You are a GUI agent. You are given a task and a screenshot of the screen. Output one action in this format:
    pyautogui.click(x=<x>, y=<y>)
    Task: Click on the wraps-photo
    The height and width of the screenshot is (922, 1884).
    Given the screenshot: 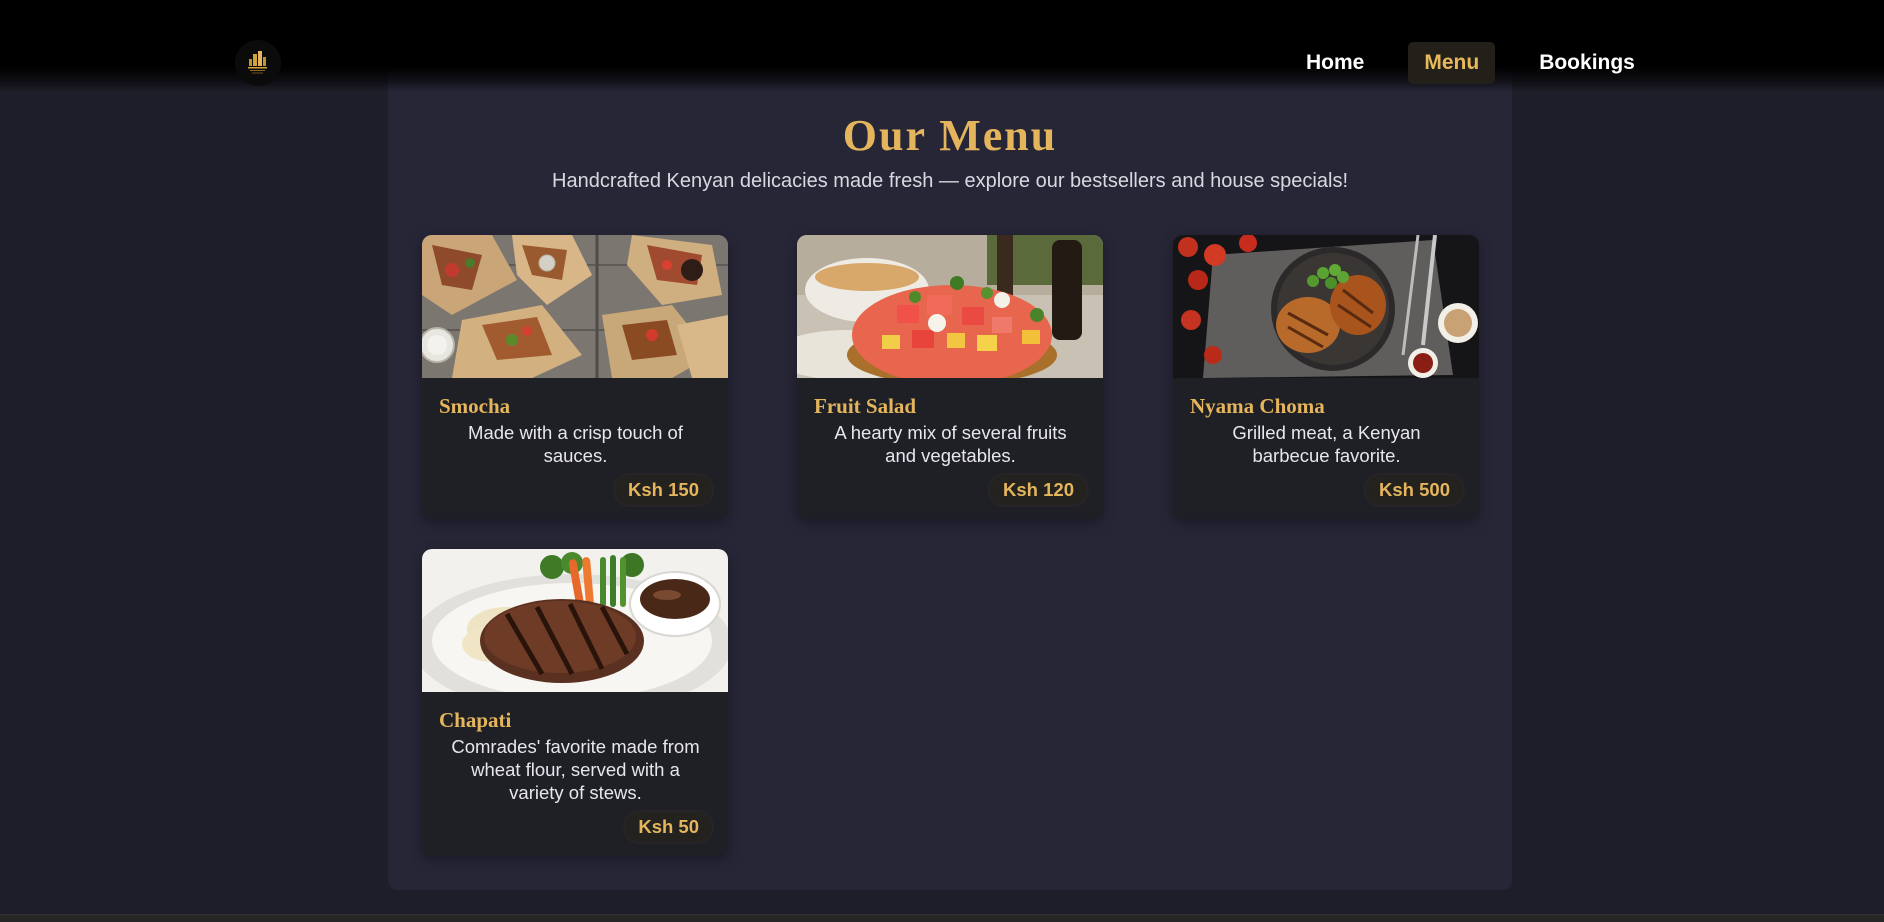 What is the action you would take?
    pyautogui.click(x=575, y=306)
    